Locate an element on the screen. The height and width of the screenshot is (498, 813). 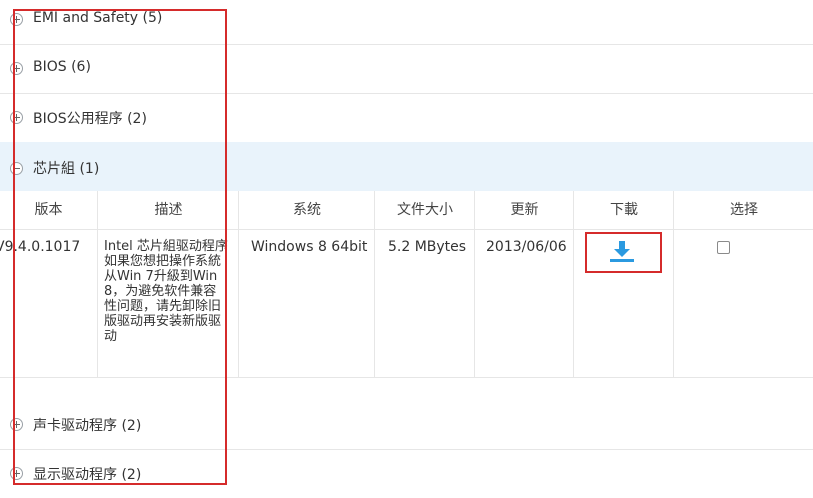
category-bios-utility: BIOS公用程序 (2) is located at coordinates (406, 118).